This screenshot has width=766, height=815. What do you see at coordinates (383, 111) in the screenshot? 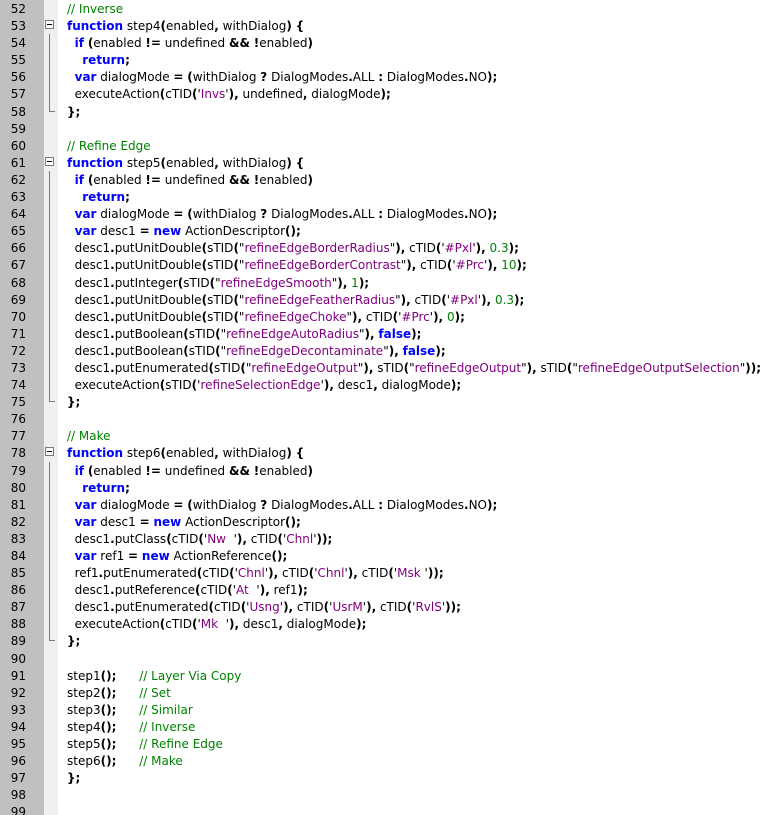
I see `code-line: 58};` at bounding box center [383, 111].